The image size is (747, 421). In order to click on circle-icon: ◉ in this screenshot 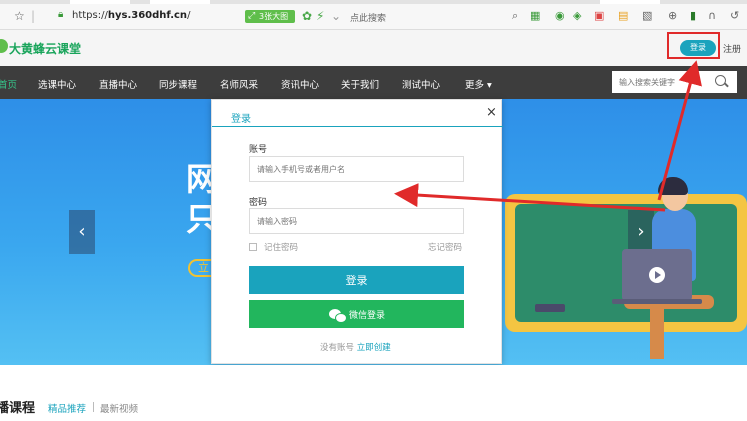, I will do `click(560, 15)`.